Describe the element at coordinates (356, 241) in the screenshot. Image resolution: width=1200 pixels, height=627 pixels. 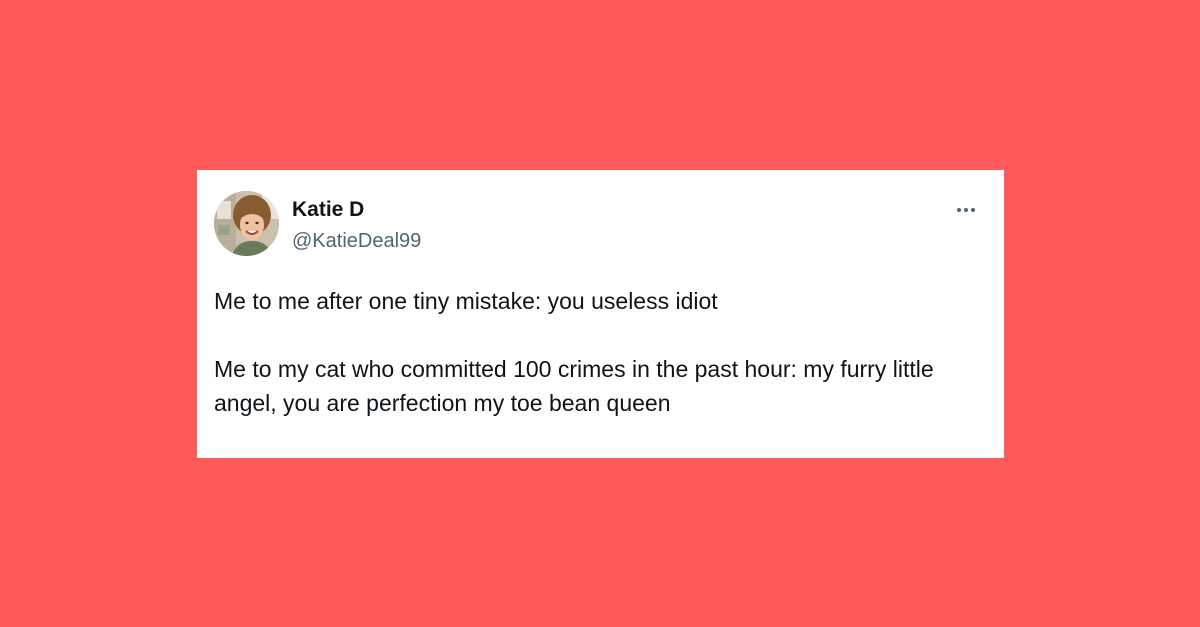
I see `author-handle: @KatieDeal99` at that location.